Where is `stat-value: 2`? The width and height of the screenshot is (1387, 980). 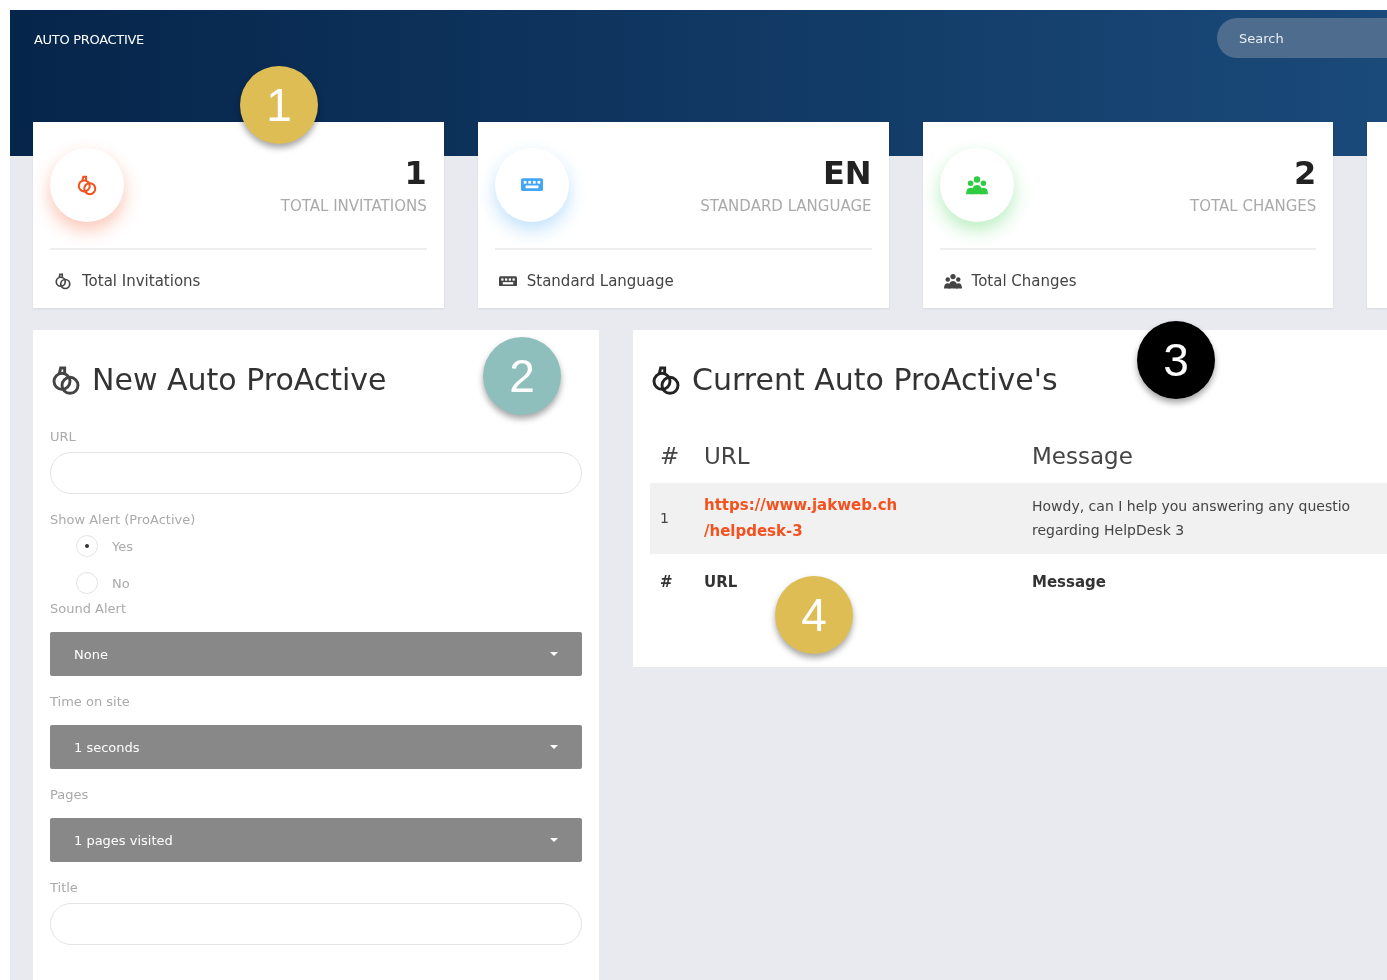 stat-value: 2 is located at coordinates (1305, 174).